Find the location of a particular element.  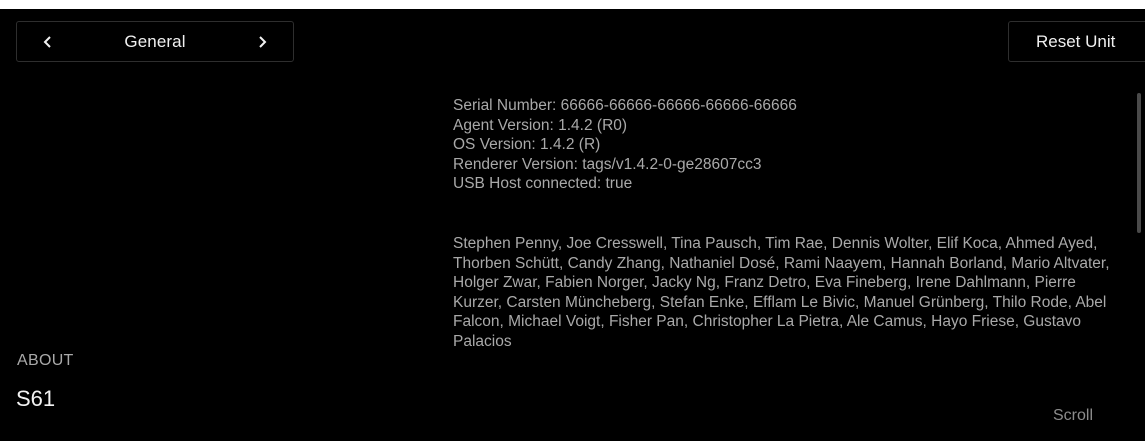

scroll-hint: Scroll is located at coordinates (1073, 415).